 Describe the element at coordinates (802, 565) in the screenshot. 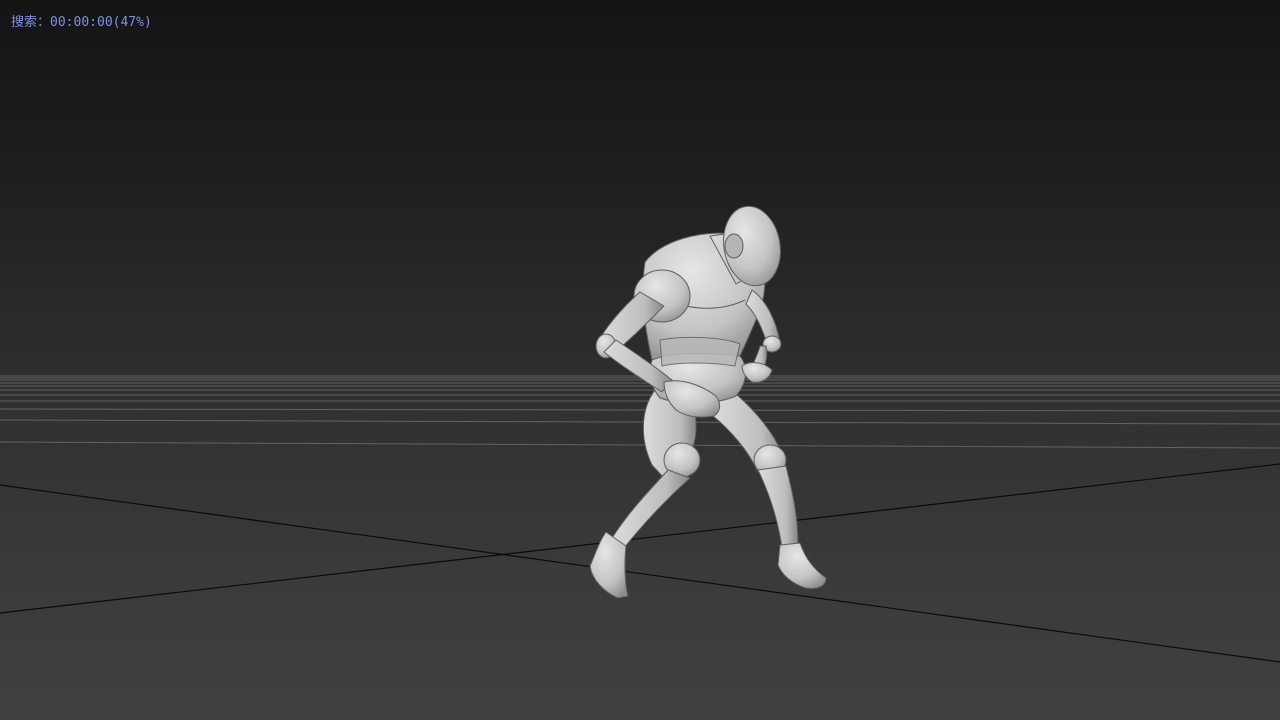

I see `right-foot` at that location.